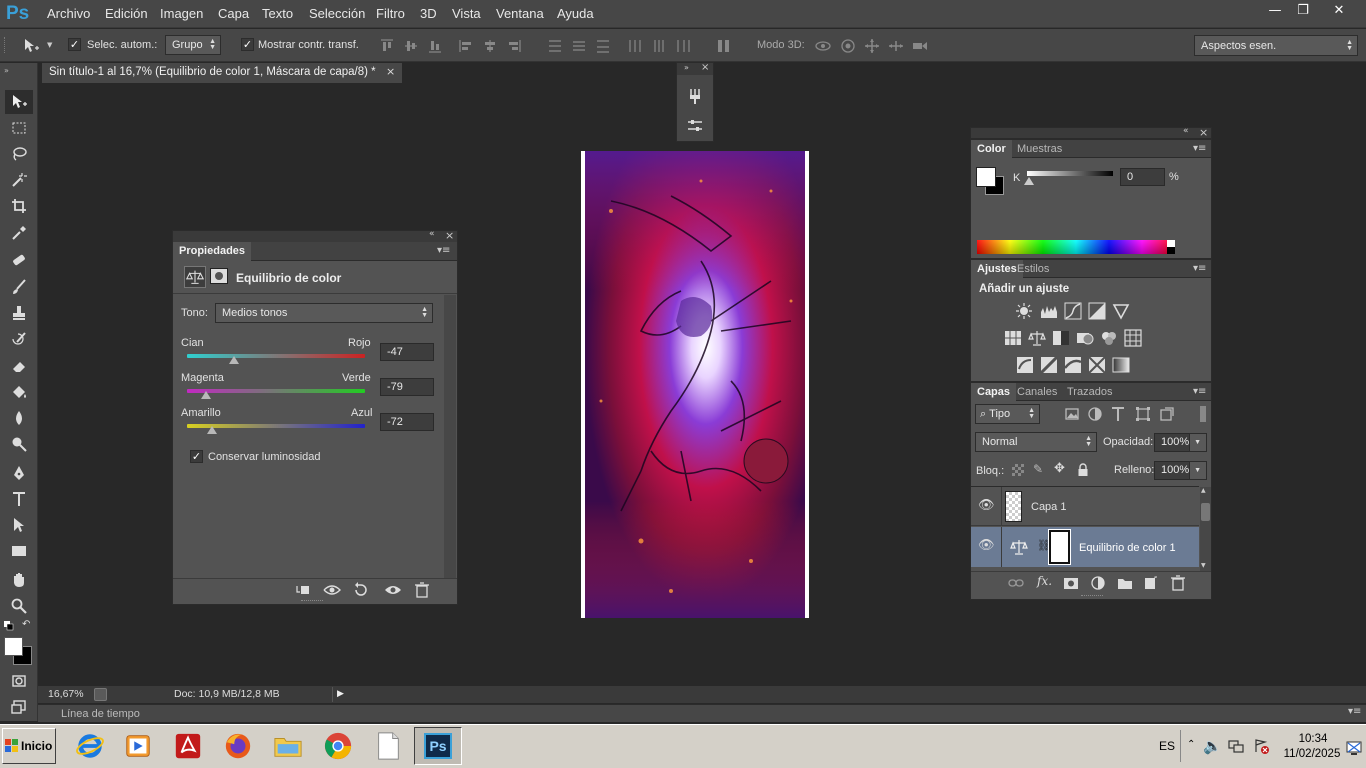 The image size is (1366, 768). Describe the element at coordinates (1203, 132) in the screenshot. I see `right-dock-close-icon: ×` at that location.